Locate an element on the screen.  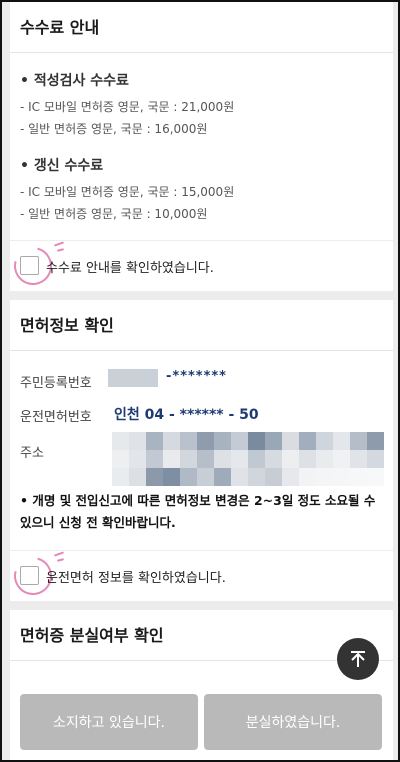
scroll-top-button is located at coordinates (358, 659).